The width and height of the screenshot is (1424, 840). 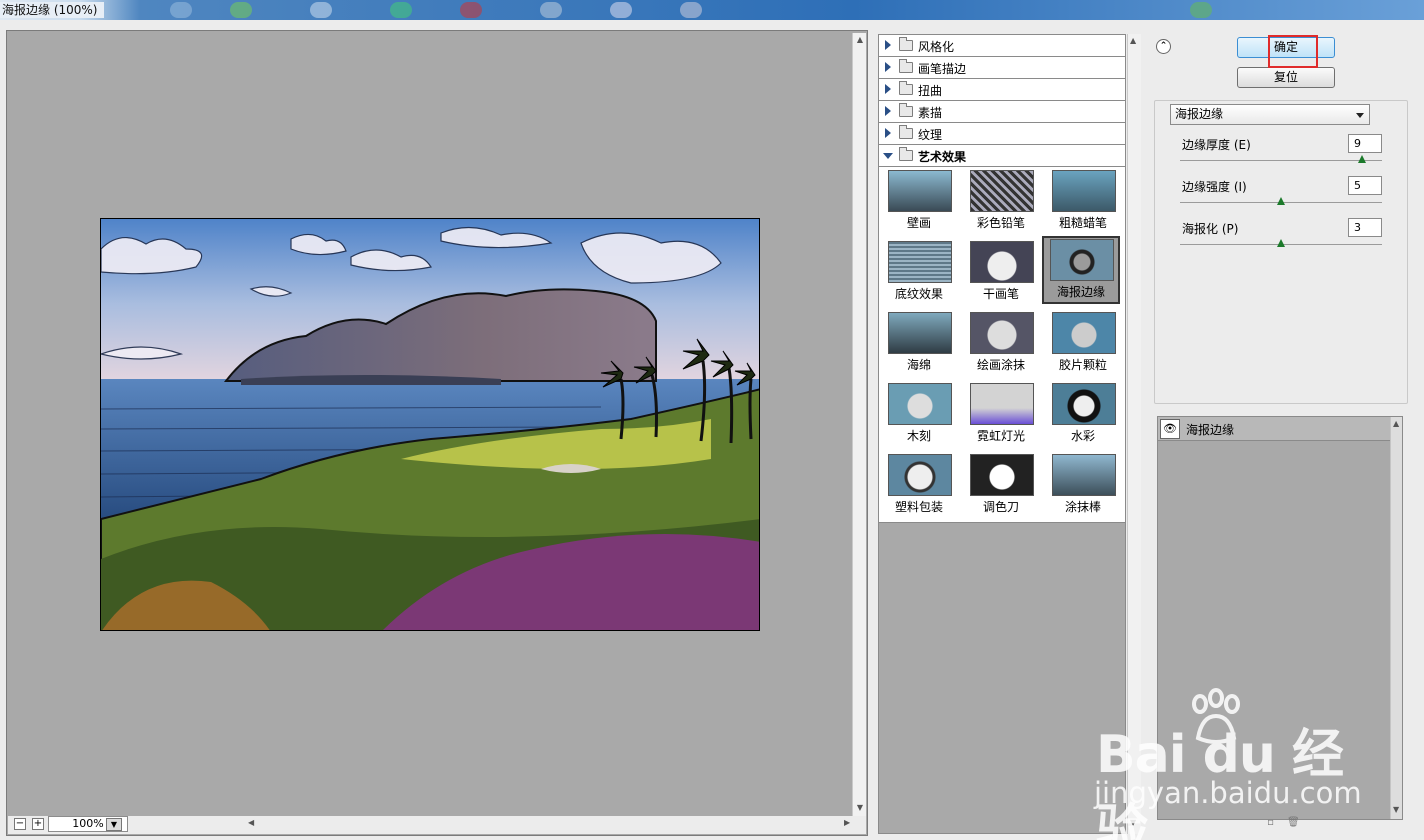 I want to click on category-label: 艺术效果, so click(x=942, y=157).